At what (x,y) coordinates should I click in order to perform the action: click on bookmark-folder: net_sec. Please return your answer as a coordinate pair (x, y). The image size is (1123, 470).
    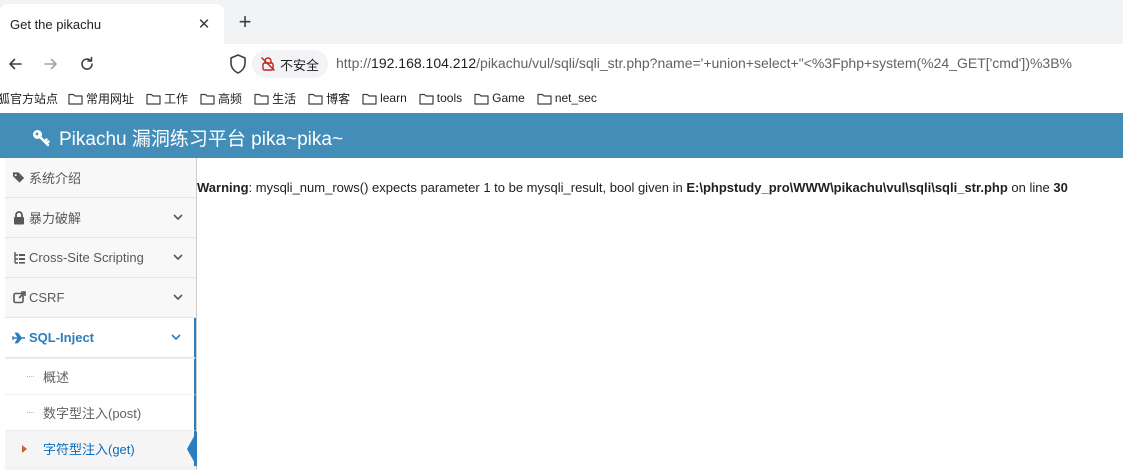
    Looking at the image, I should click on (567, 98).